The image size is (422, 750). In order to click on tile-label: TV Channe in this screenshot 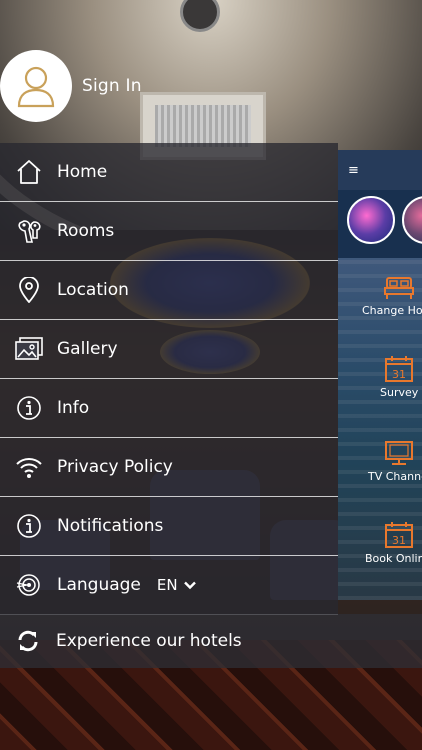, I will do `click(395, 476)`.